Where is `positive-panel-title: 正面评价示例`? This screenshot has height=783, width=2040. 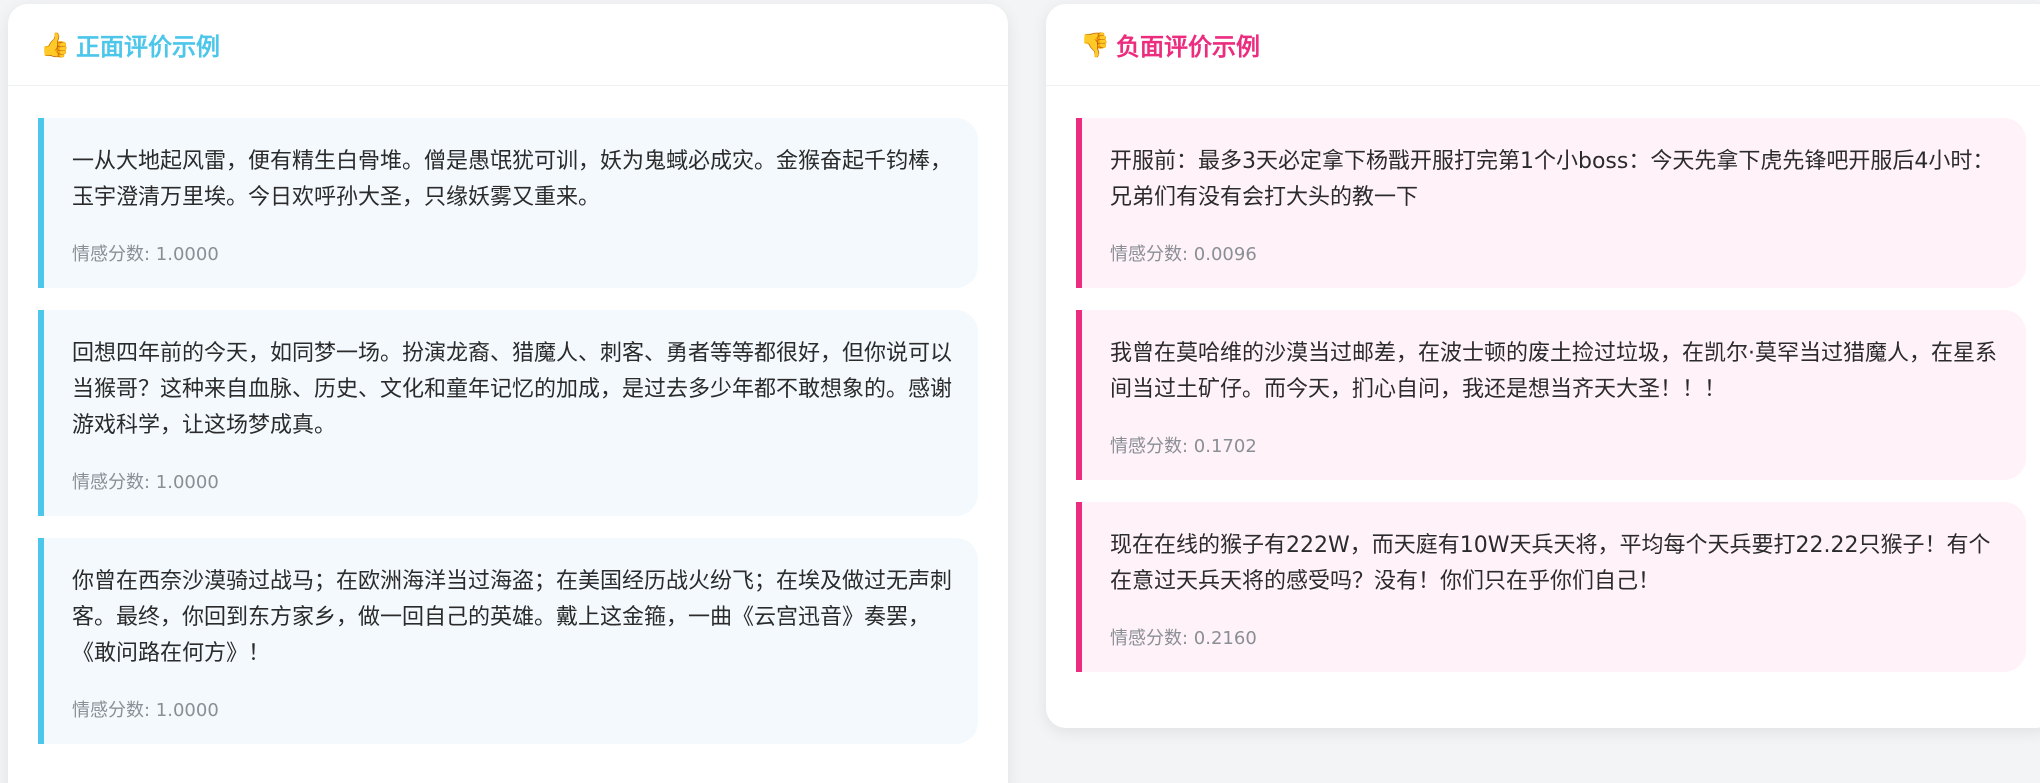
positive-panel-title: 正面评价示例 is located at coordinates (148, 47).